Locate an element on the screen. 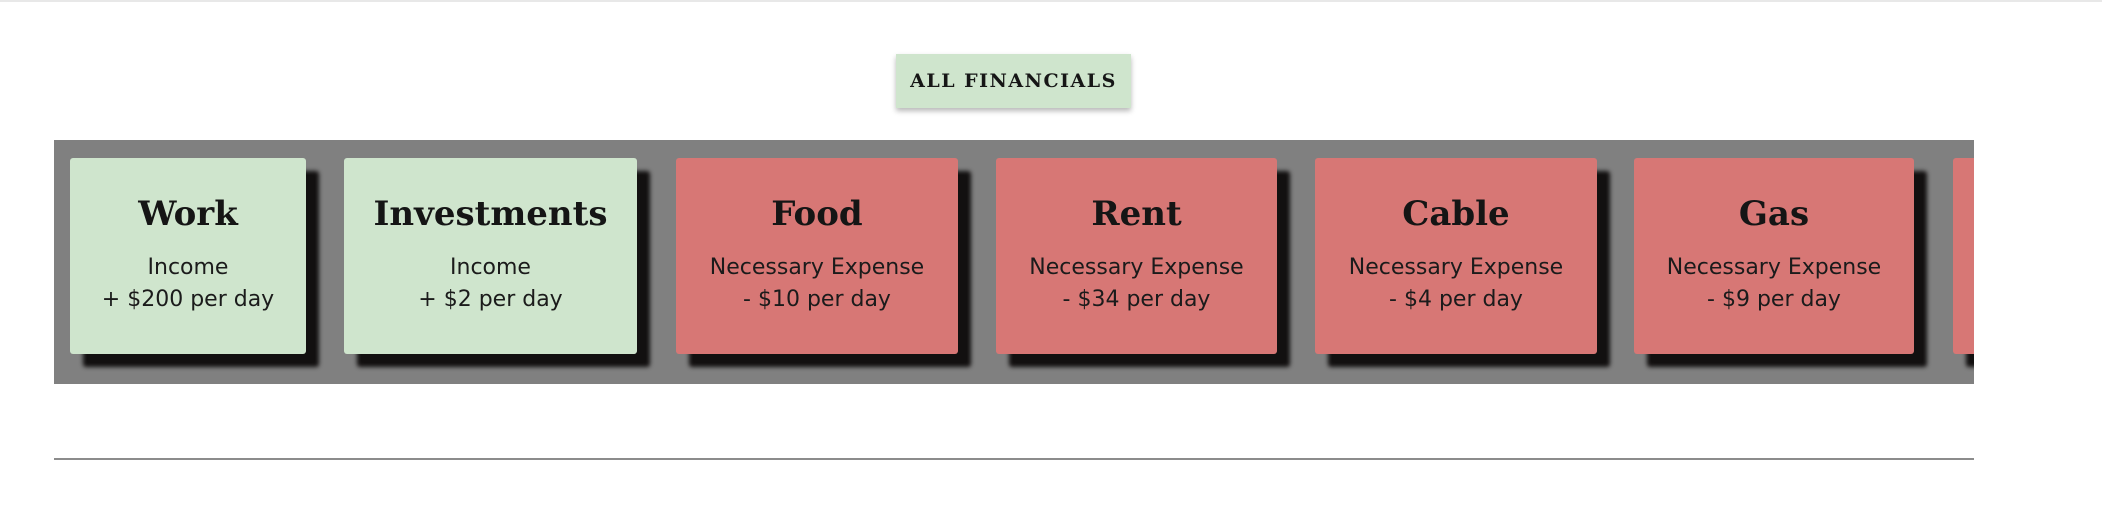 The image size is (2102, 532). card-title: Cable is located at coordinates (1456, 214).